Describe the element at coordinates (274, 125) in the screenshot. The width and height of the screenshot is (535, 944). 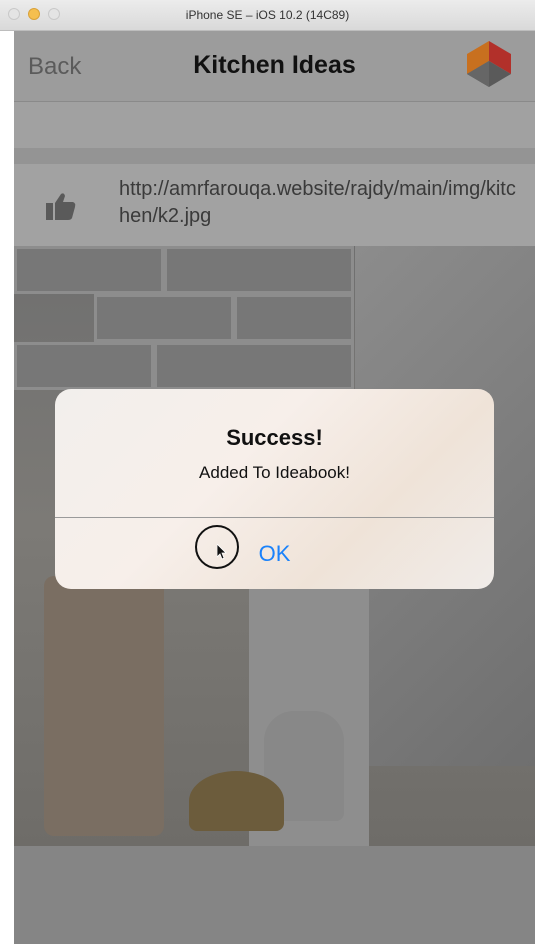
I see `search-strip` at that location.